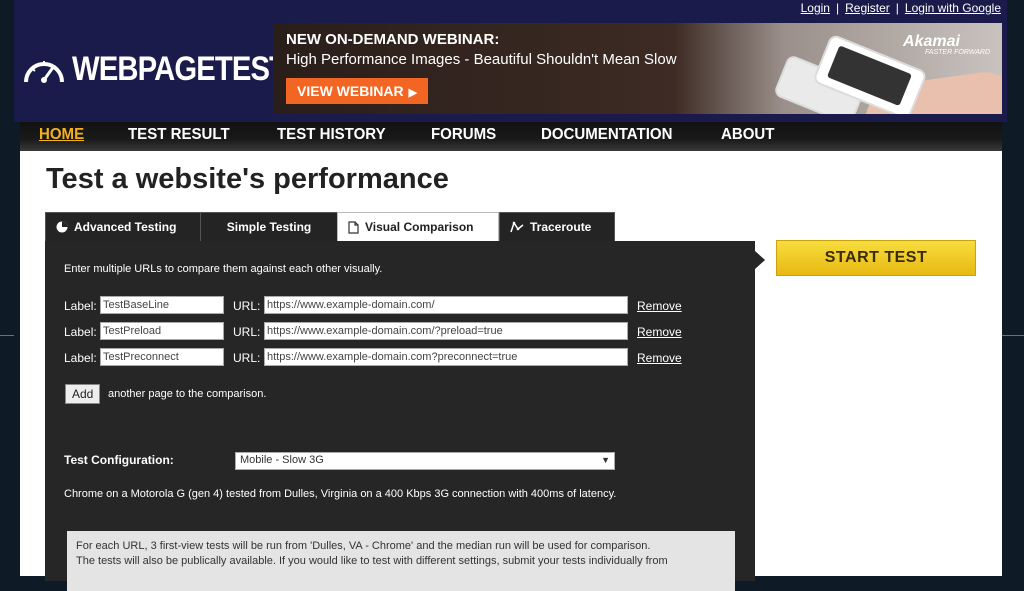  I want to click on tab-simple-testing: Simple Testing, so click(269, 227).